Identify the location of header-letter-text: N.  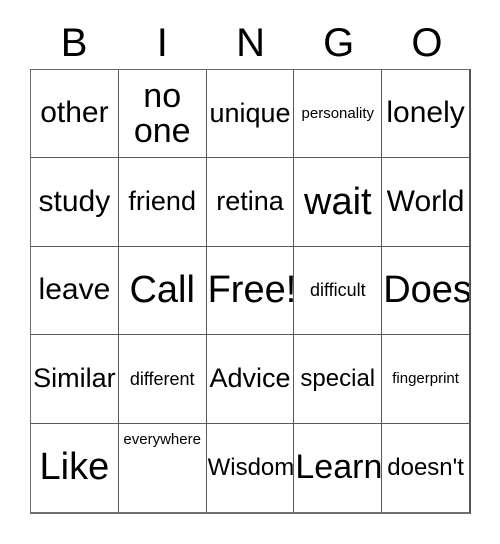
(250, 43).